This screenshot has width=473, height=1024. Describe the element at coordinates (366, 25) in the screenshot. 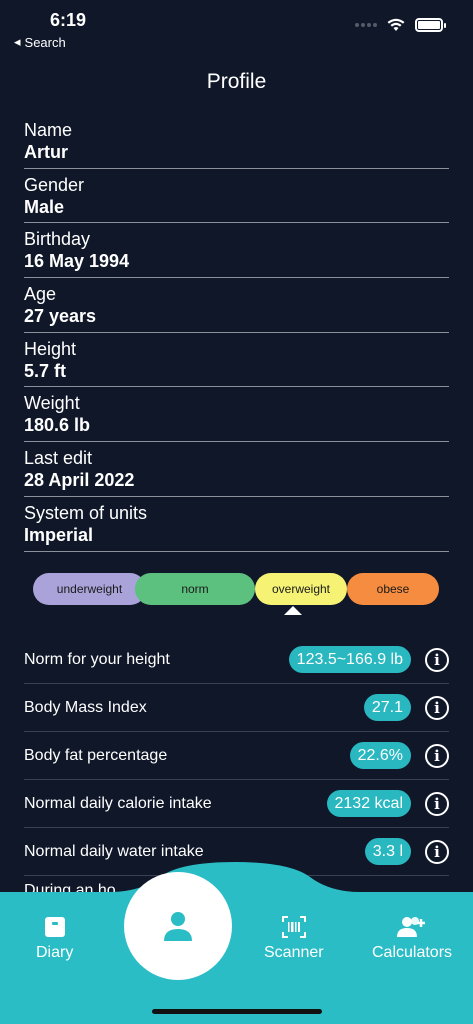

I see `cellular-signal-icon` at that location.